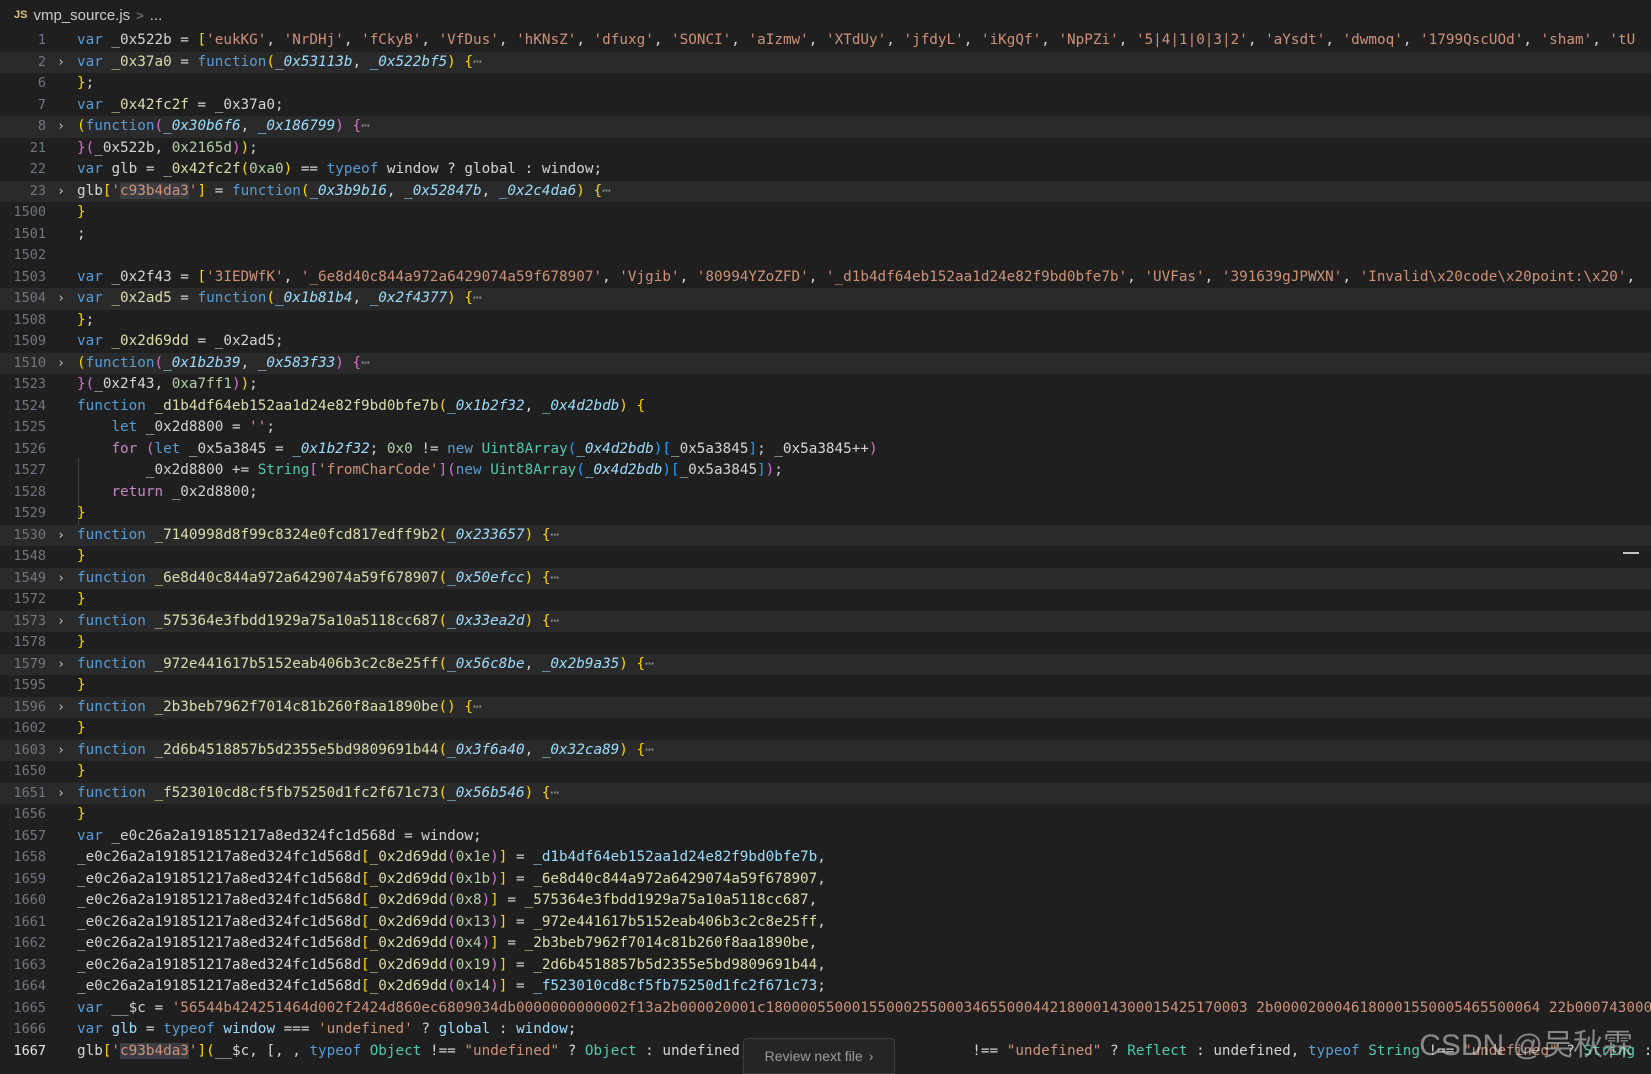 This screenshot has height=1074, width=1651. What do you see at coordinates (1282, 277) in the screenshot?
I see `code-token: '391639gJPWXN'` at bounding box center [1282, 277].